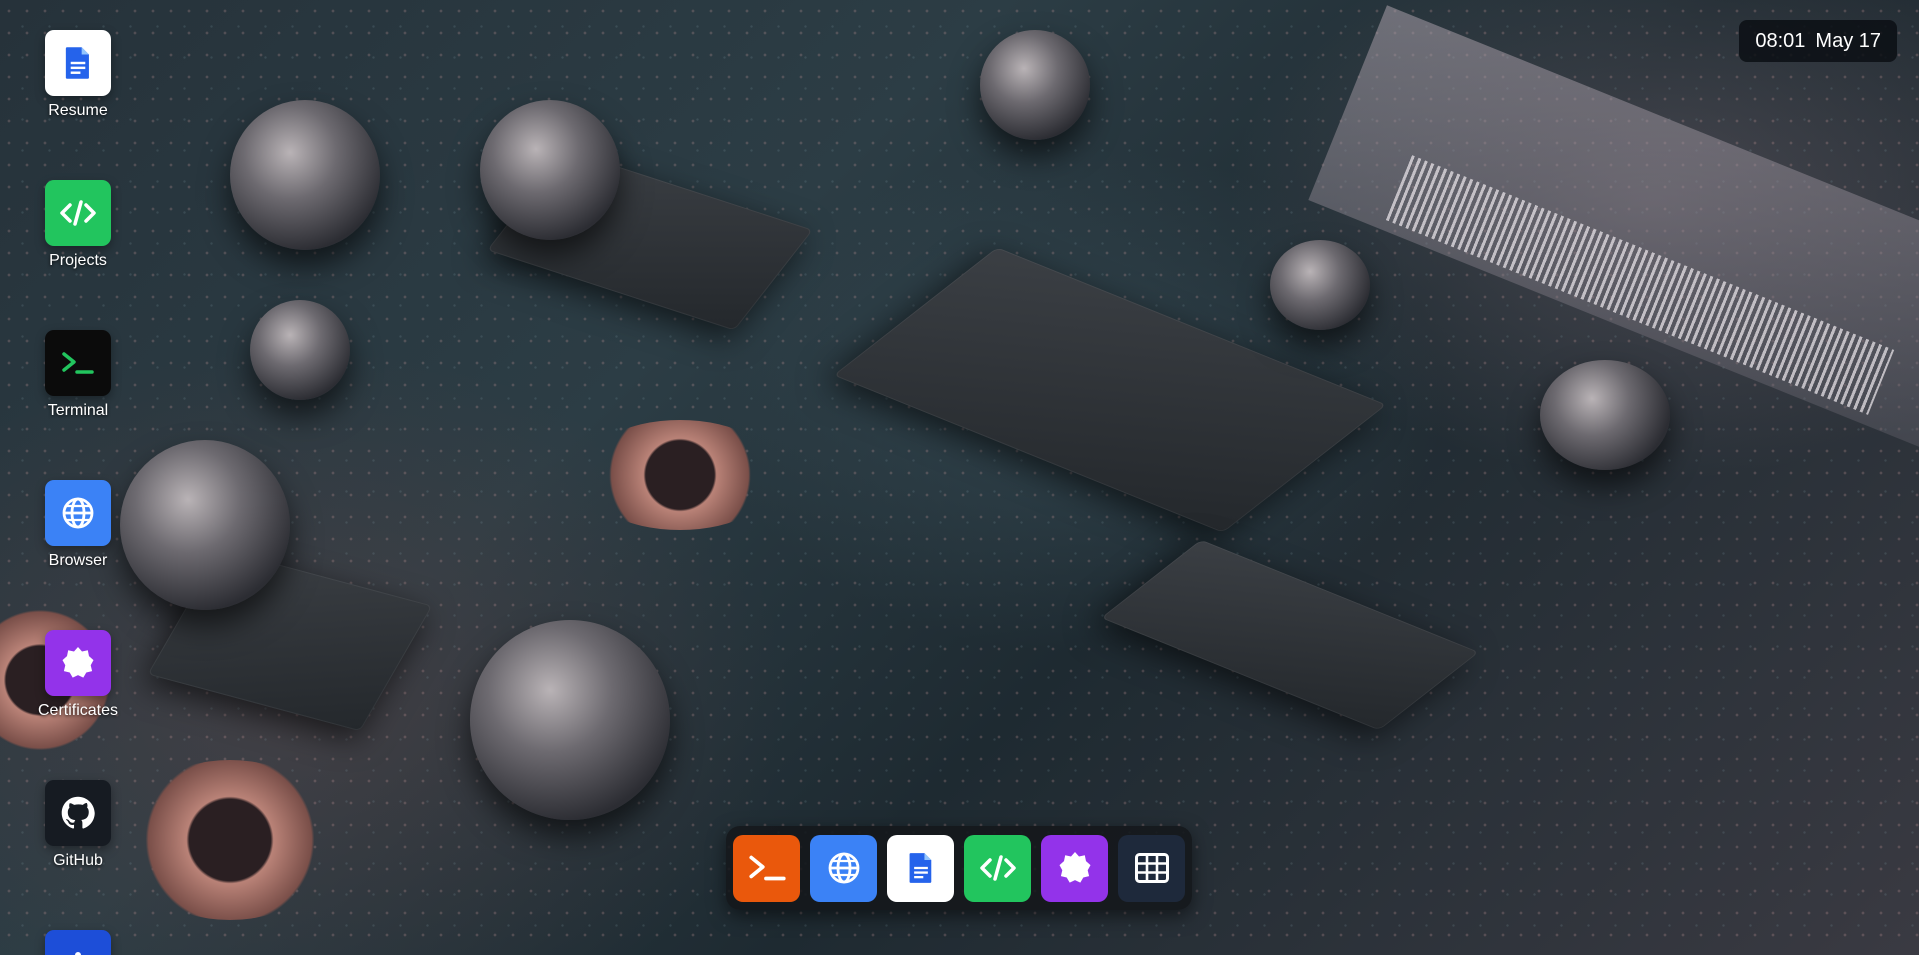 The height and width of the screenshot is (955, 1919). I want to click on desktop-icon-projects: Projects, so click(78, 225).